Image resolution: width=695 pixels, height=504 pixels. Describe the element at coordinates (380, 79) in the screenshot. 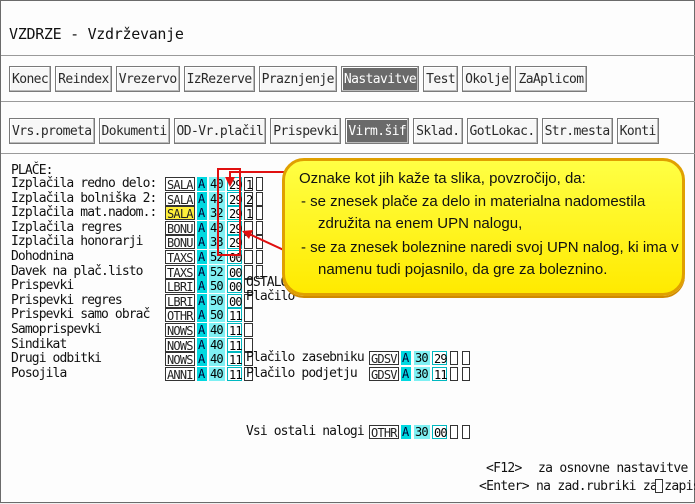

I see `nastavitve-button: Nastavitve` at that location.